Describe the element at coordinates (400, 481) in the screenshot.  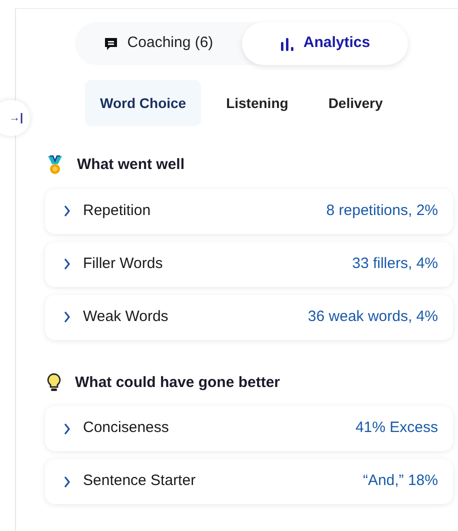
I see `metric-value: “And,” 18%` at that location.